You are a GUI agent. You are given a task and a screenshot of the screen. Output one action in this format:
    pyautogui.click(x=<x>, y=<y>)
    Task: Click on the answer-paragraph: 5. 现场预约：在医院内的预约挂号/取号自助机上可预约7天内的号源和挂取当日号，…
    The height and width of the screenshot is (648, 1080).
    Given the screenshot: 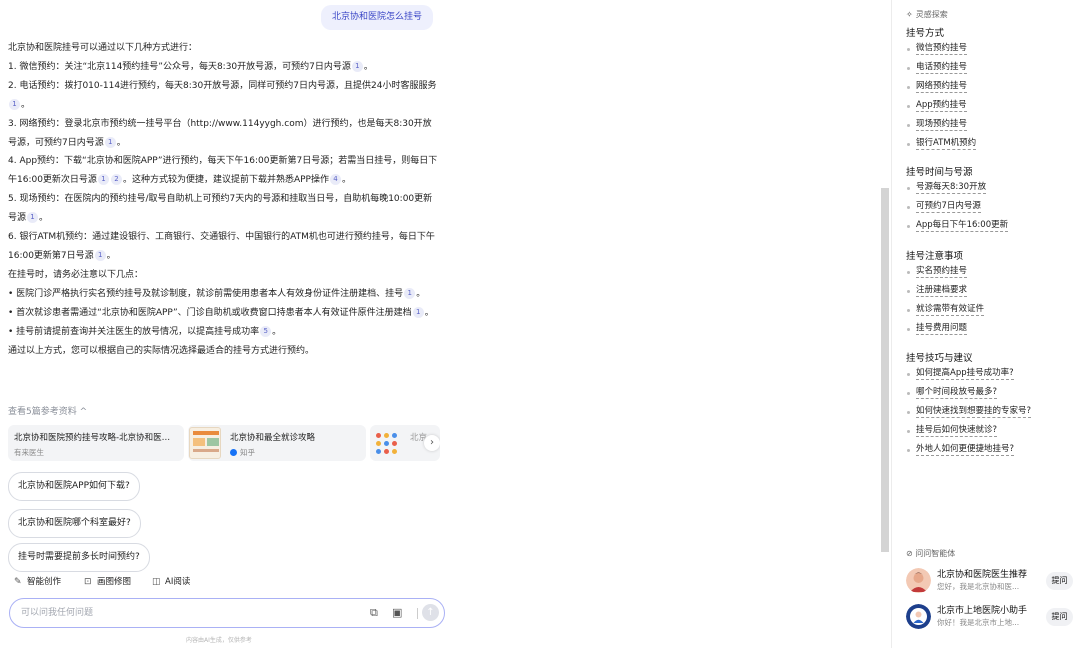 What is the action you would take?
    pyautogui.click(x=223, y=209)
    